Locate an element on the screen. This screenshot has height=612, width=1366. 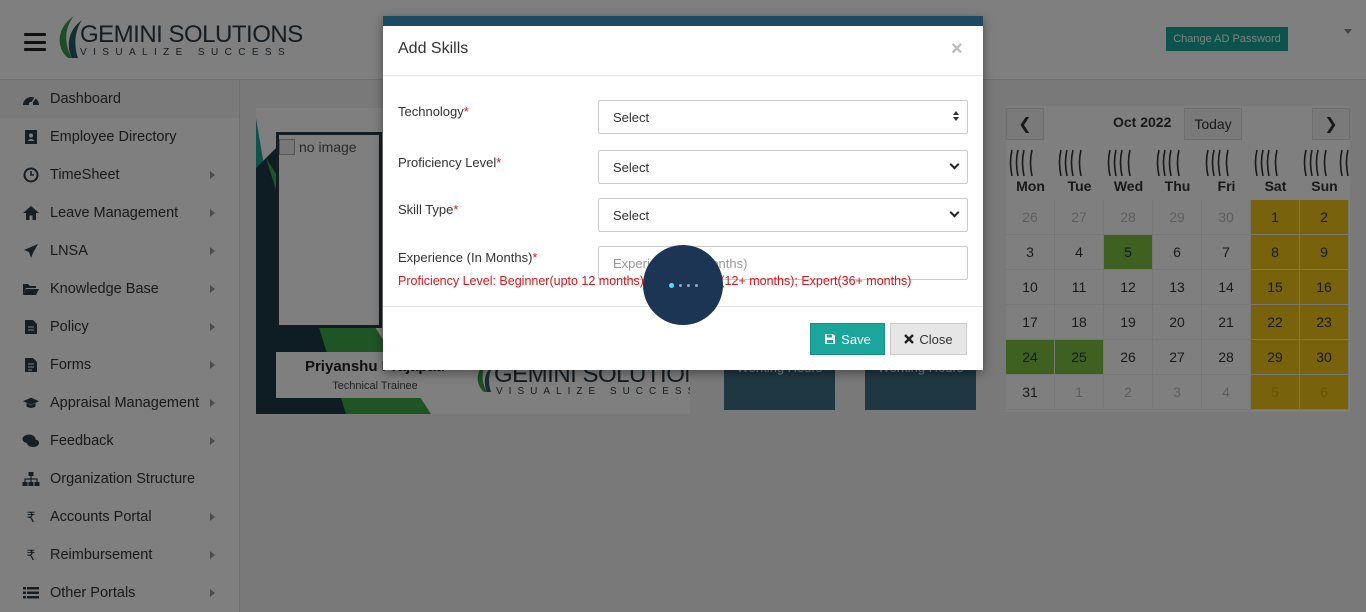
save-icon is located at coordinates (830, 339).